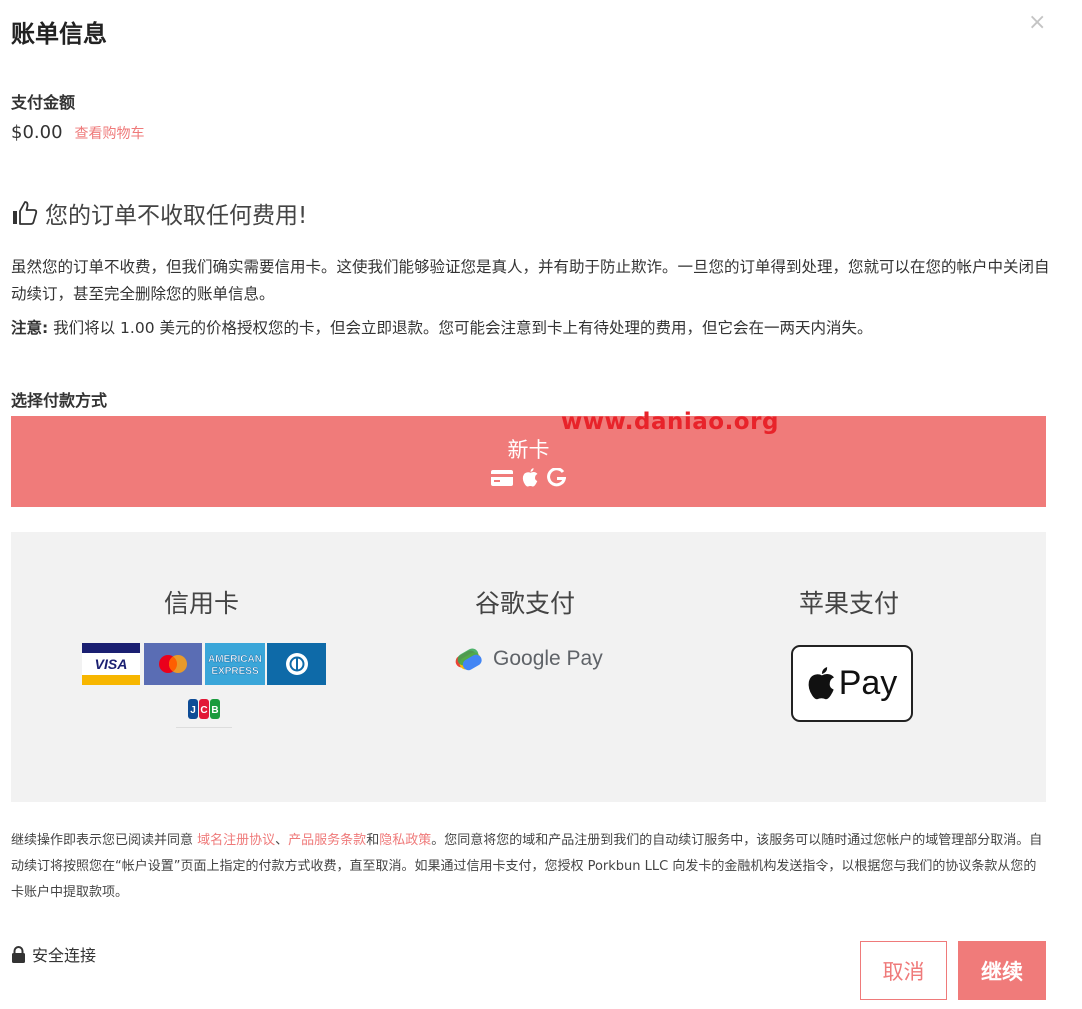 This screenshot has width=1082, height=1009. I want to click on google-pay-option-title: 谷歌支付, so click(525, 602).